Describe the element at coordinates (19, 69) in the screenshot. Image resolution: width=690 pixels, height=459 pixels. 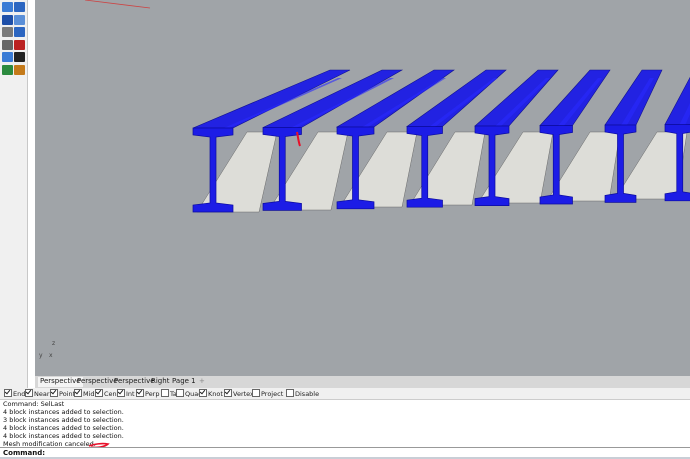
I see `pencil-icon` at that location.